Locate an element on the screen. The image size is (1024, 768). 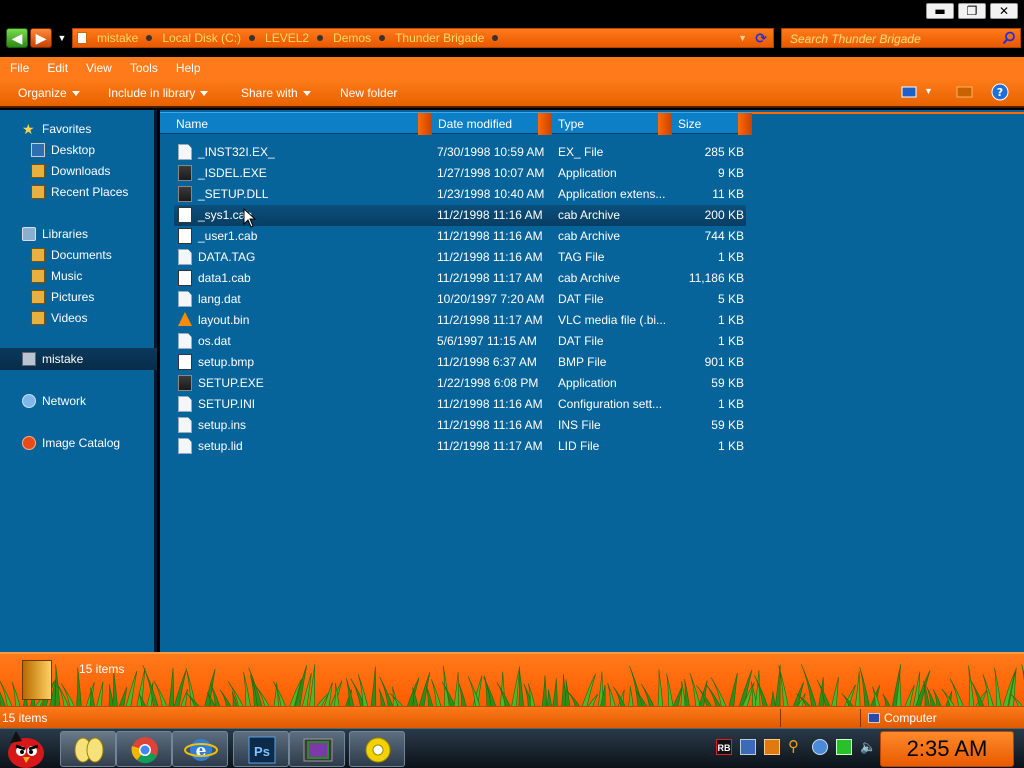
search-box: Search Thunder Brigade is located at coordinates (901, 38).